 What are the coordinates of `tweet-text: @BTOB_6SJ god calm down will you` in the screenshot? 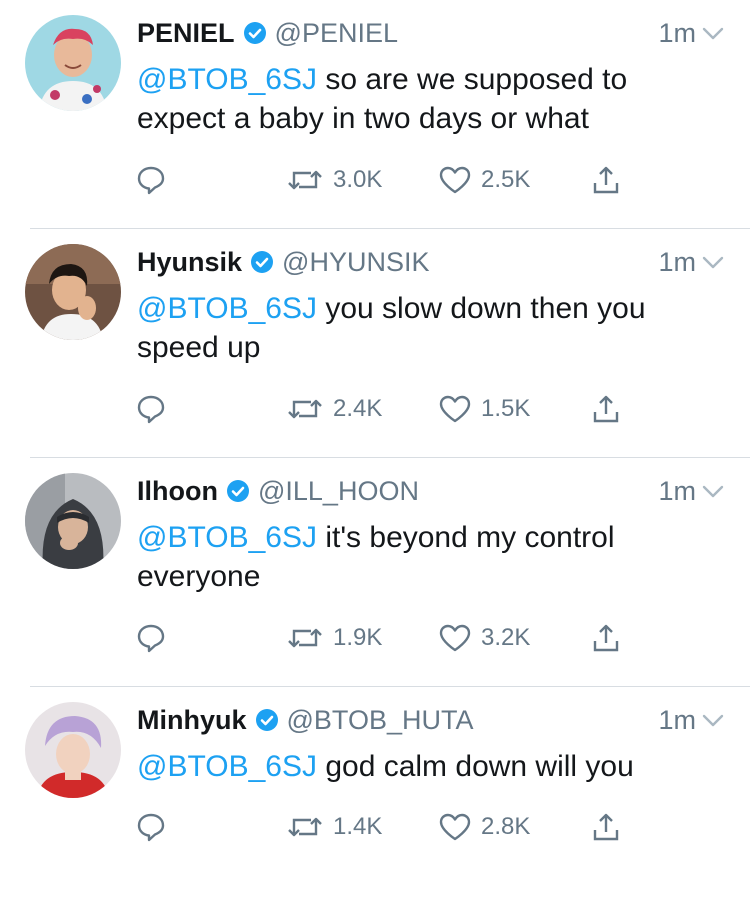 It's located at (417, 766).